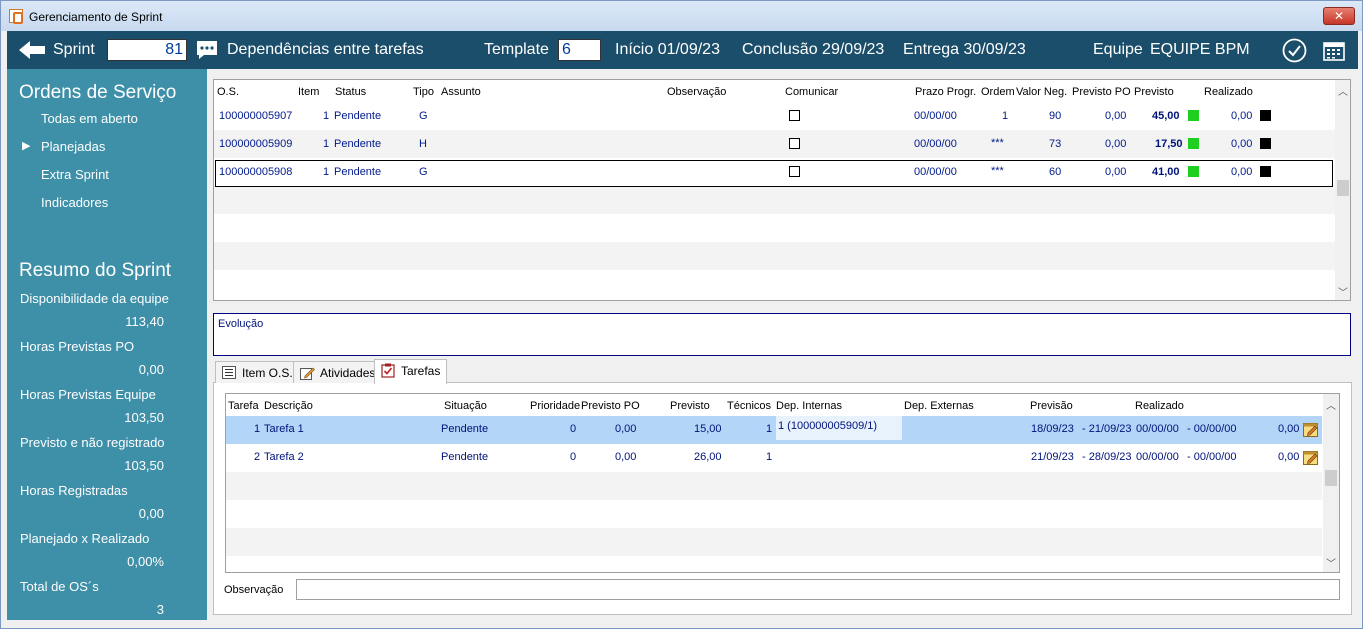  Describe the element at coordinates (1157, 429) in the screenshot. I see `realizado-ini: 00/00/00` at that location.